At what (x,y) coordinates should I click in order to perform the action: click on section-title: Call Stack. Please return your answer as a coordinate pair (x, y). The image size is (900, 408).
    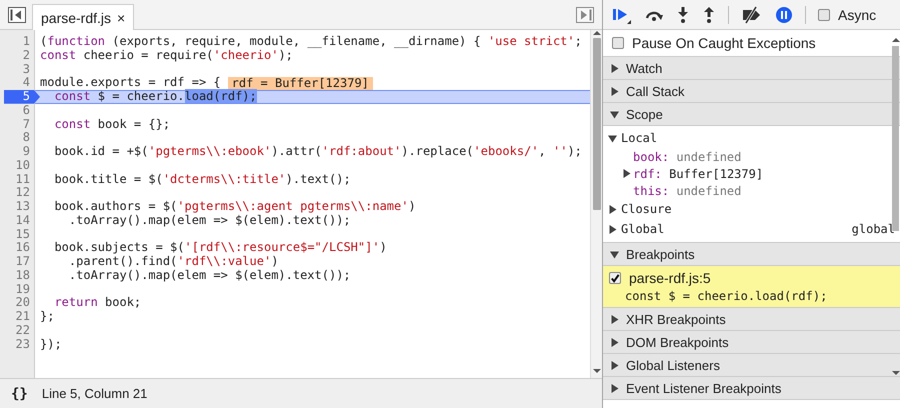
    Looking at the image, I should click on (655, 91).